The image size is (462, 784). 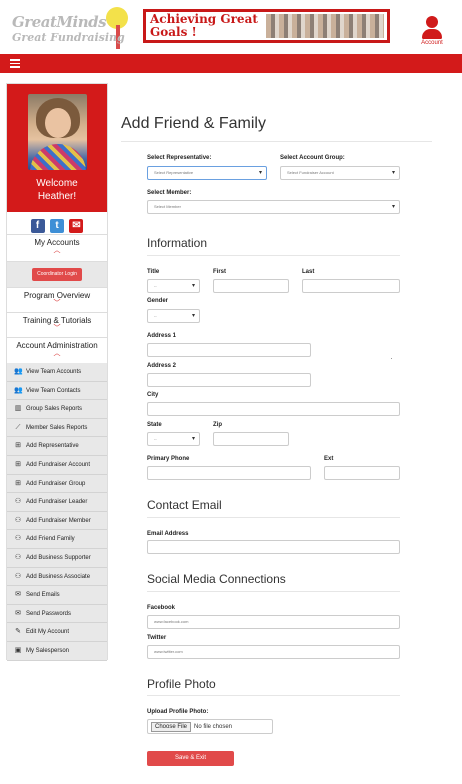 I want to click on social-links: f t ✉, so click(x=57, y=225).